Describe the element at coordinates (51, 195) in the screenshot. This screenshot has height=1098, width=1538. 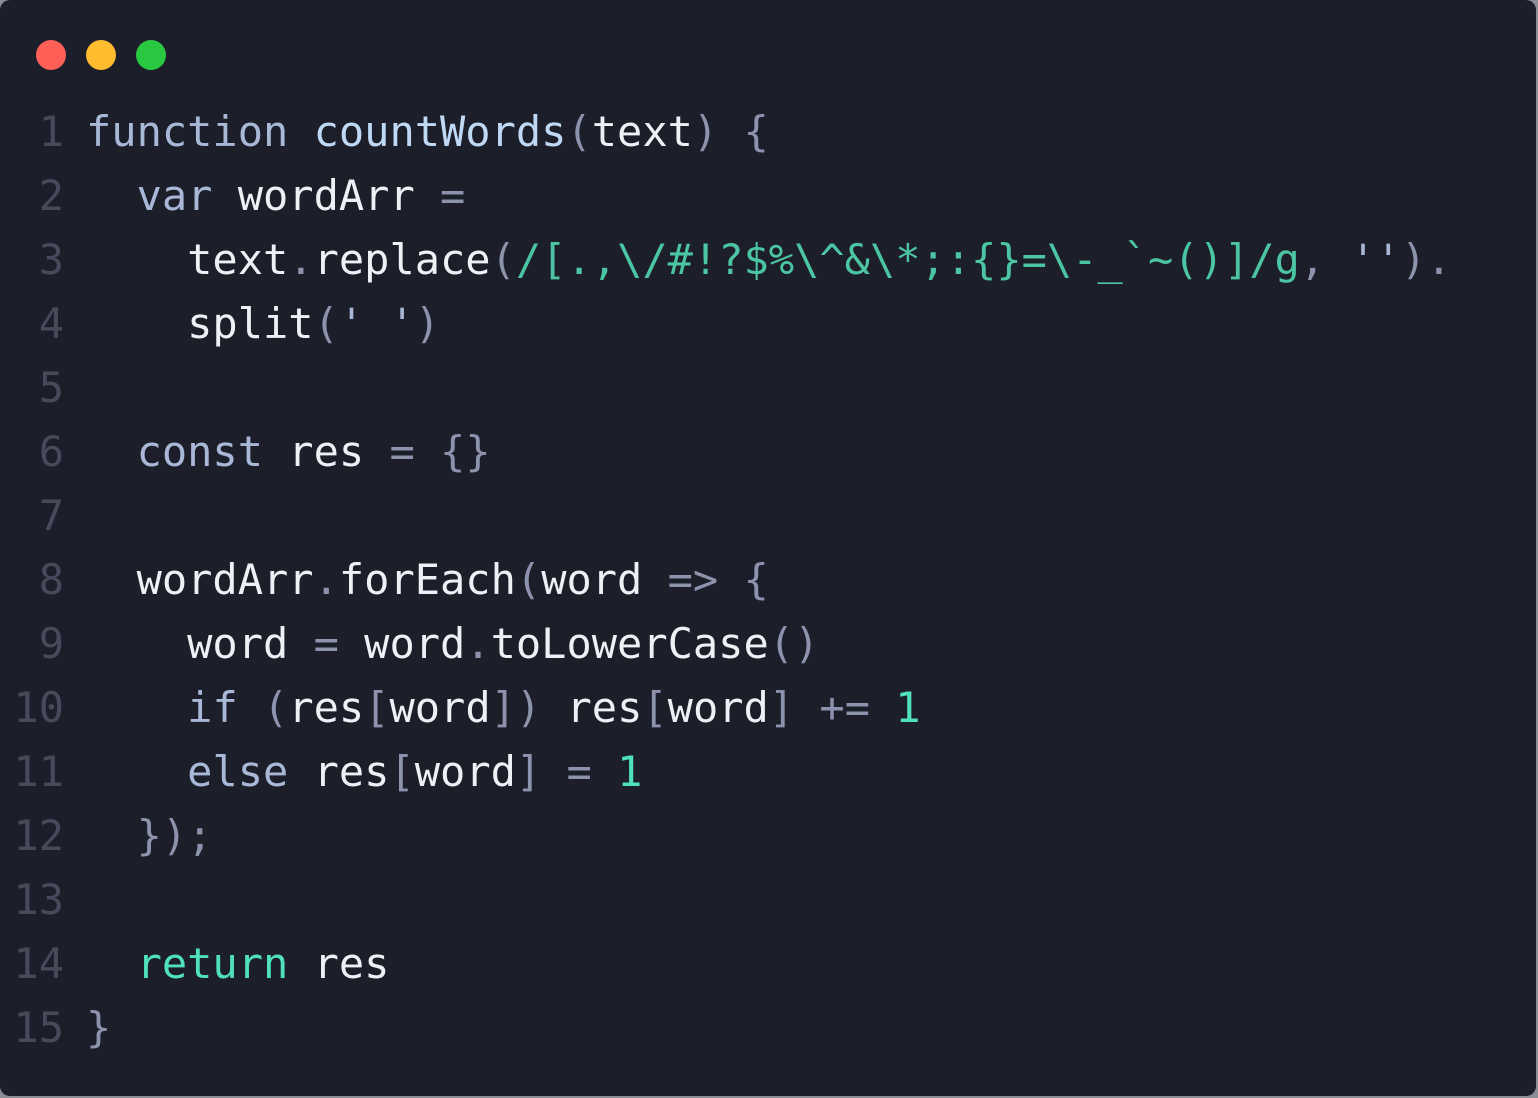
I see `line-number: 2` at that location.